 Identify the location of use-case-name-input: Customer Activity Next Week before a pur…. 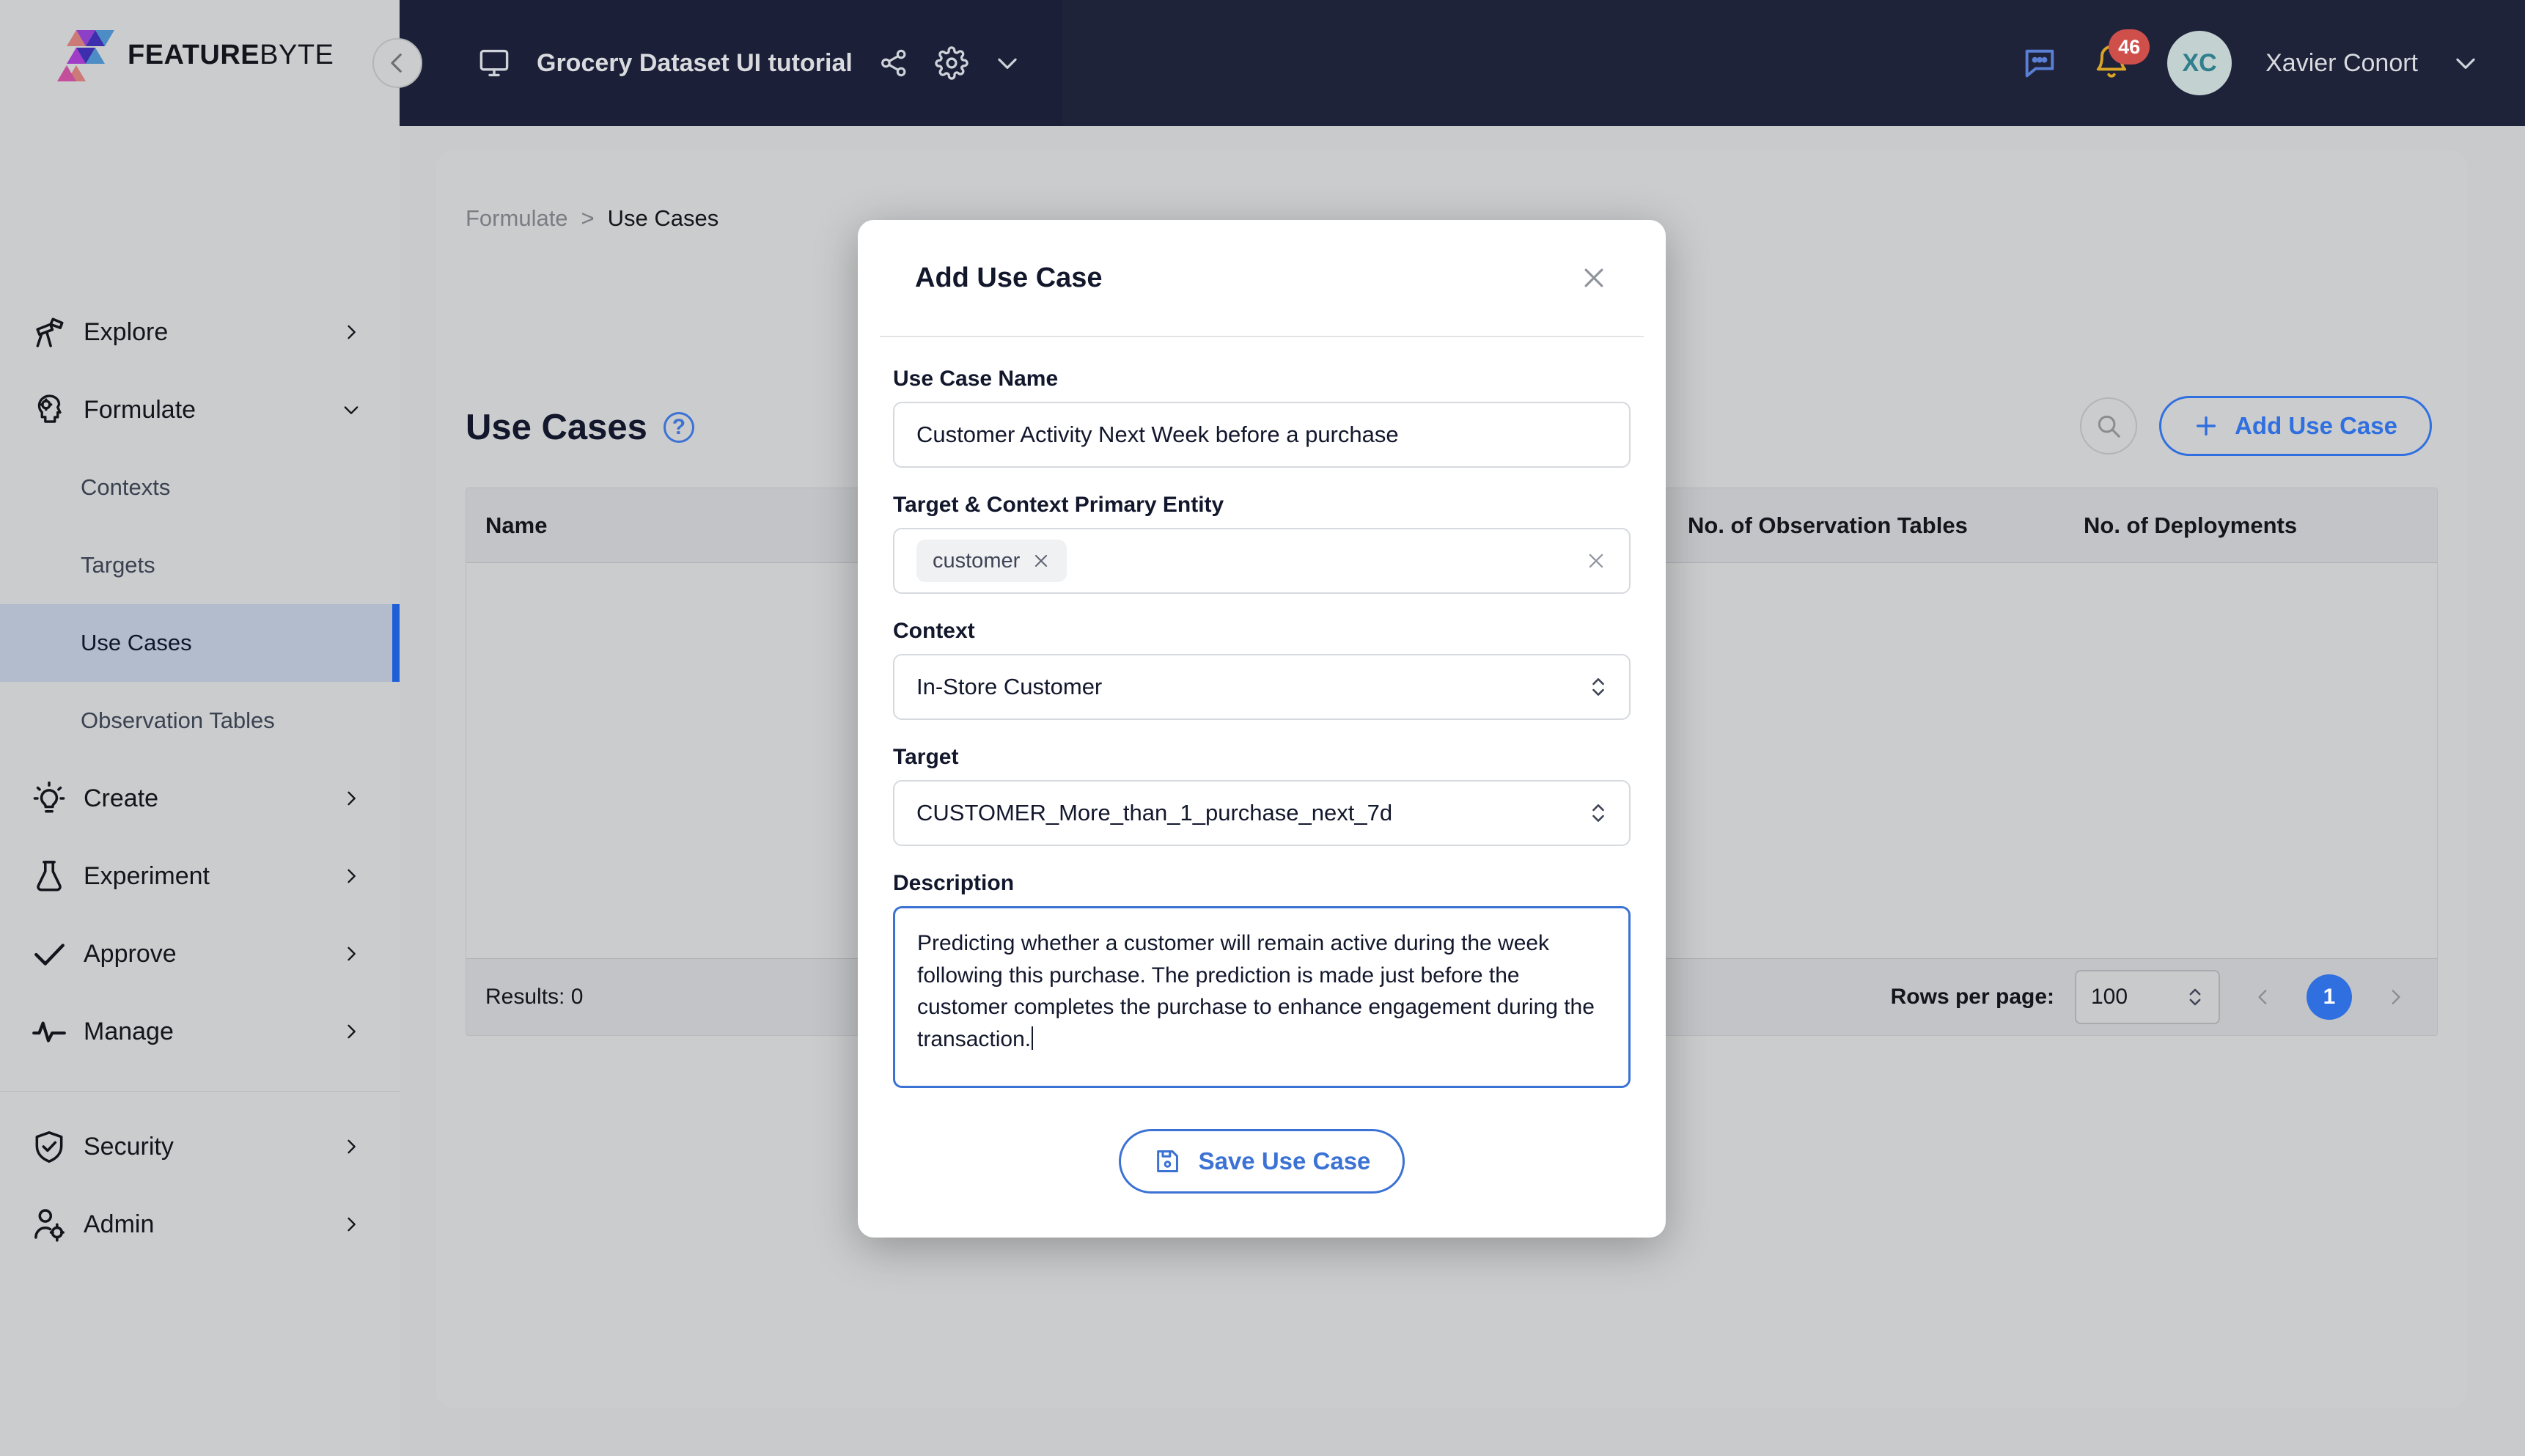
(1262, 435).